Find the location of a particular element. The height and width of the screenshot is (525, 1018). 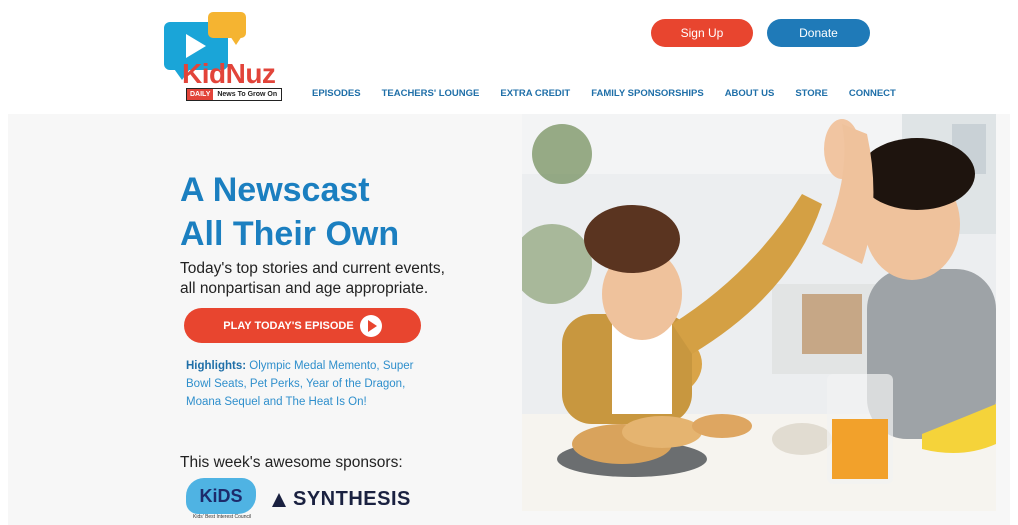

highlights-label: Highlights: is located at coordinates (216, 366).